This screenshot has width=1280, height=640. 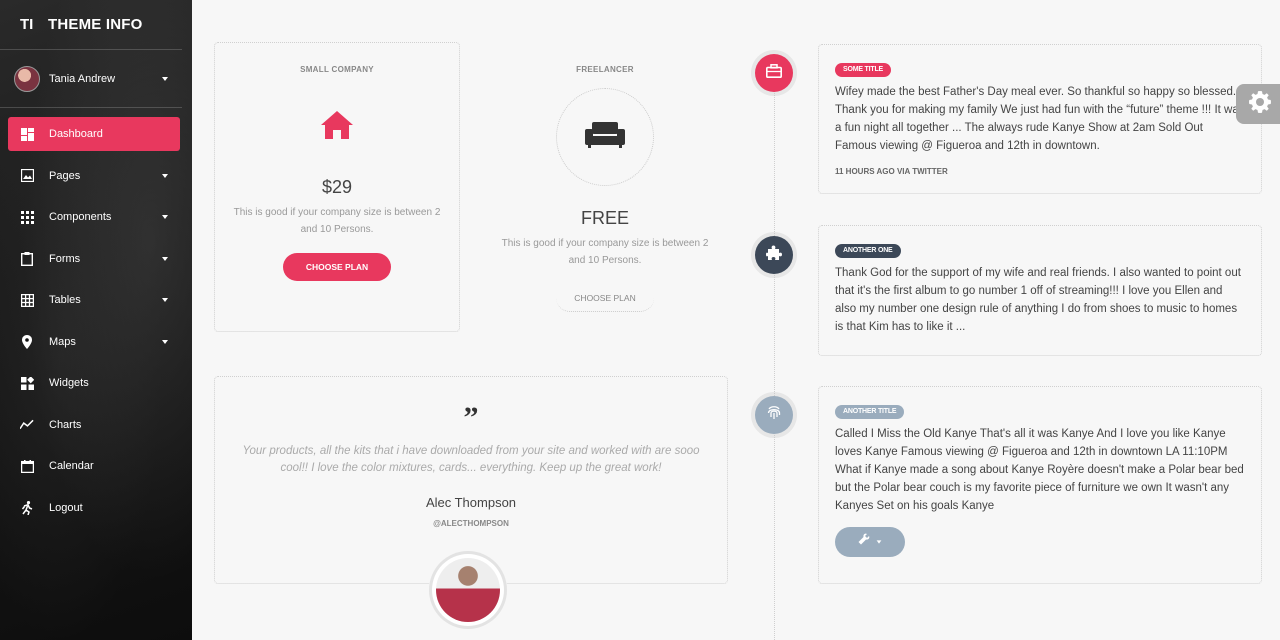 What do you see at coordinates (76, 134) in the screenshot?
I see `sidebar-item-label: Dashboard` at bounding box center [76, 134].